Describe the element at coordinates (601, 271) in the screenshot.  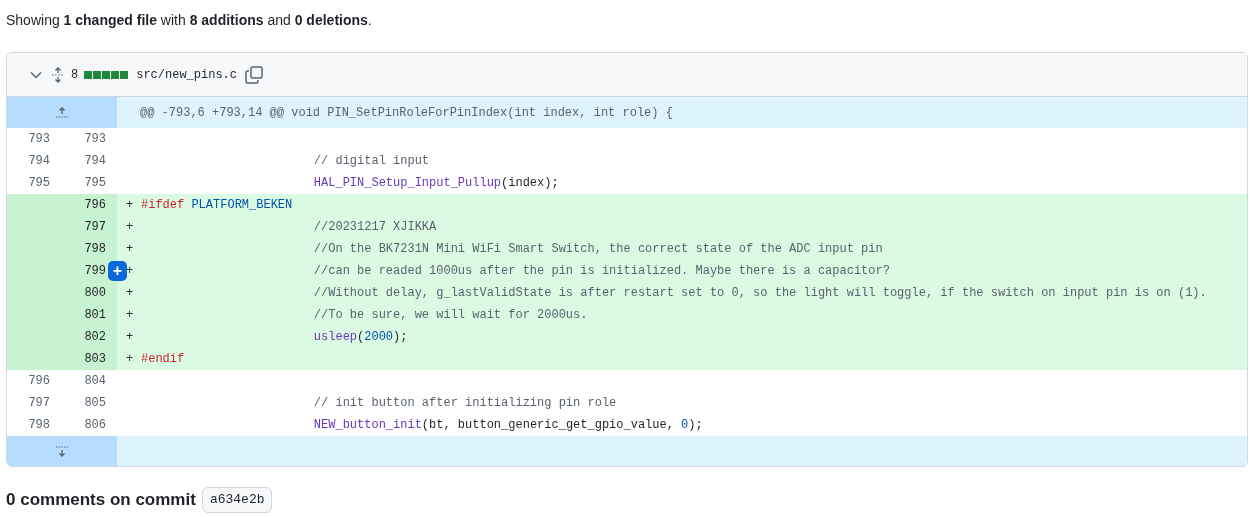
I see `code-line: //can be readed 1000us after the pin is initialized. Maybe there is a capacitor?` at that location.